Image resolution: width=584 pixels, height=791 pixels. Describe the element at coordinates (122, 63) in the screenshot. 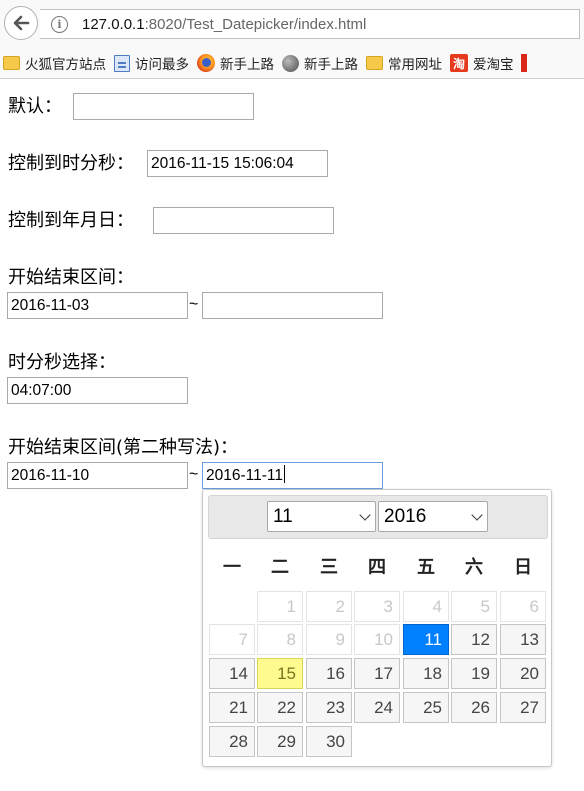

I see `page-icon` at that location.